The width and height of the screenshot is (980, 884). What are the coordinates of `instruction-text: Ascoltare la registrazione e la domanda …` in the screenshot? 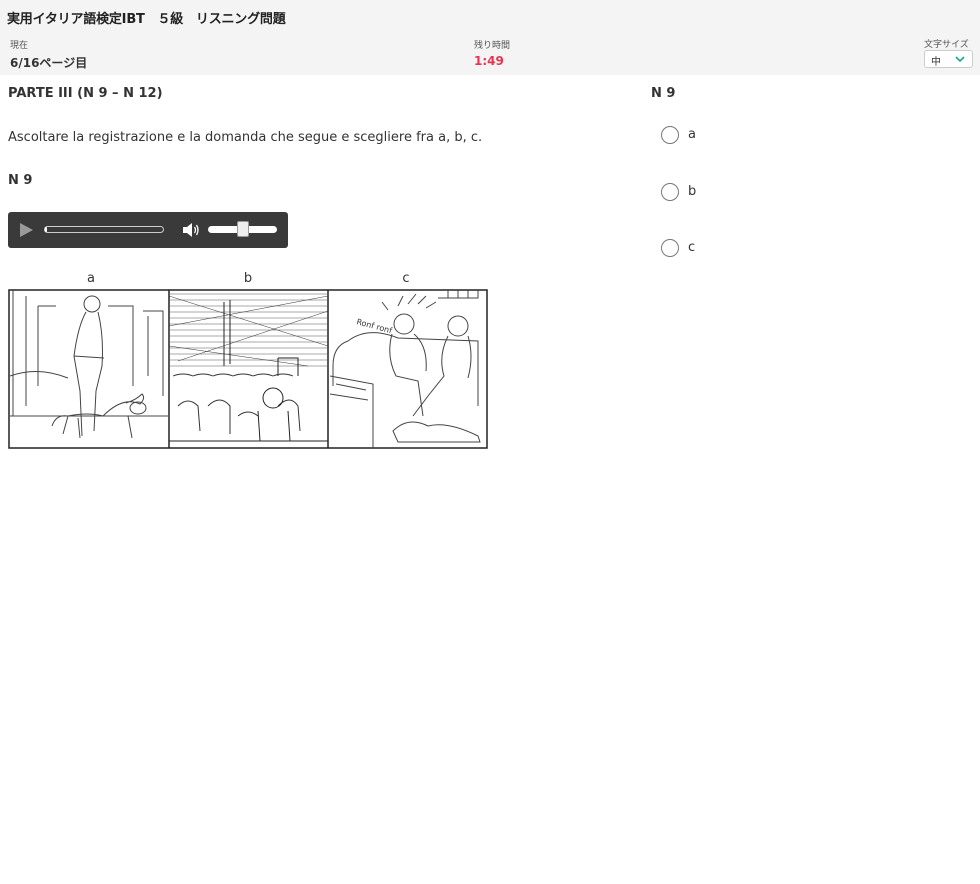 It's located at (245, 137).